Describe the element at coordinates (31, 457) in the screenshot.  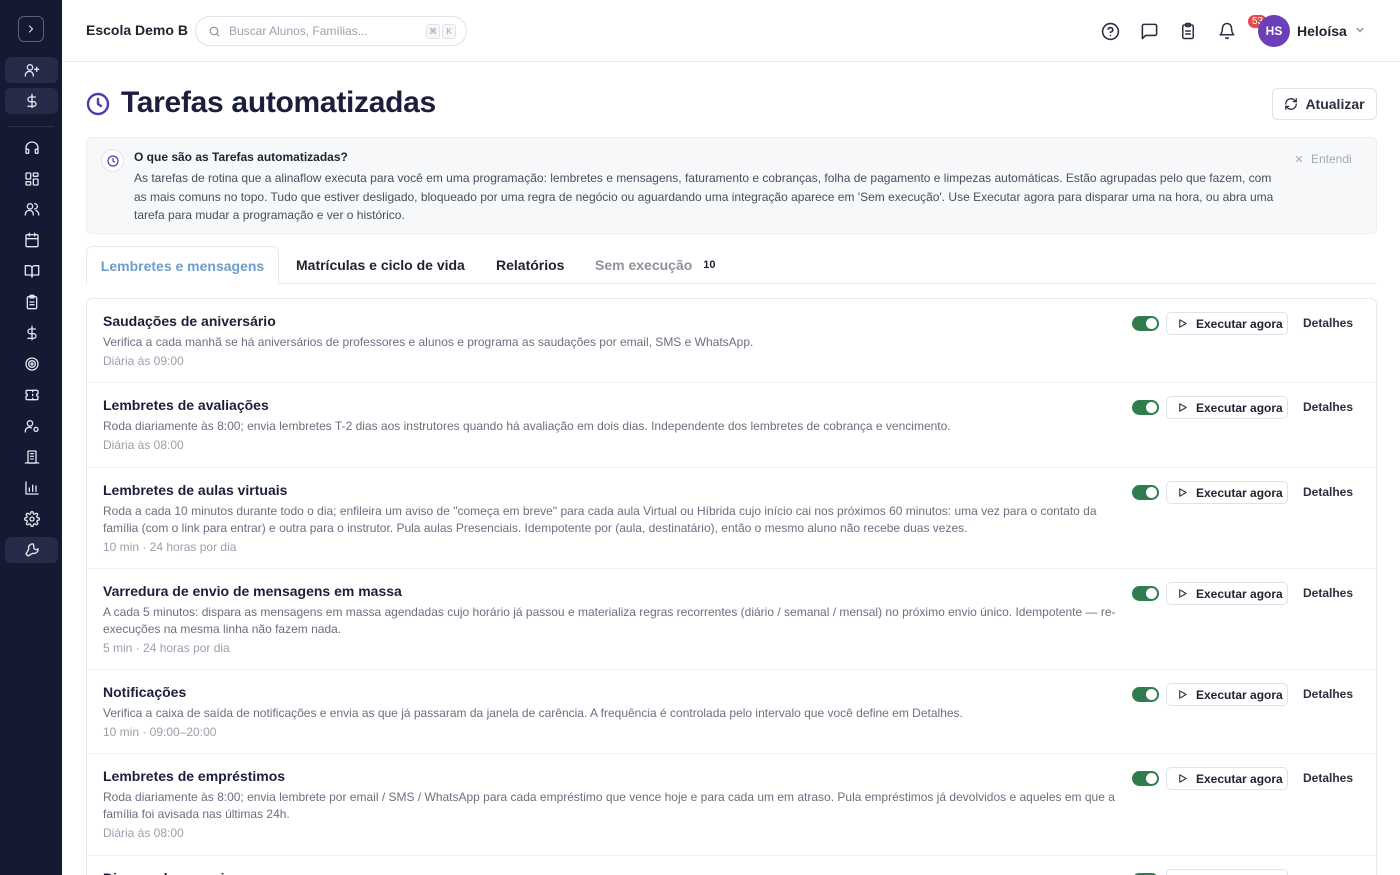
I see `sidebar-item-facilities` at that location.